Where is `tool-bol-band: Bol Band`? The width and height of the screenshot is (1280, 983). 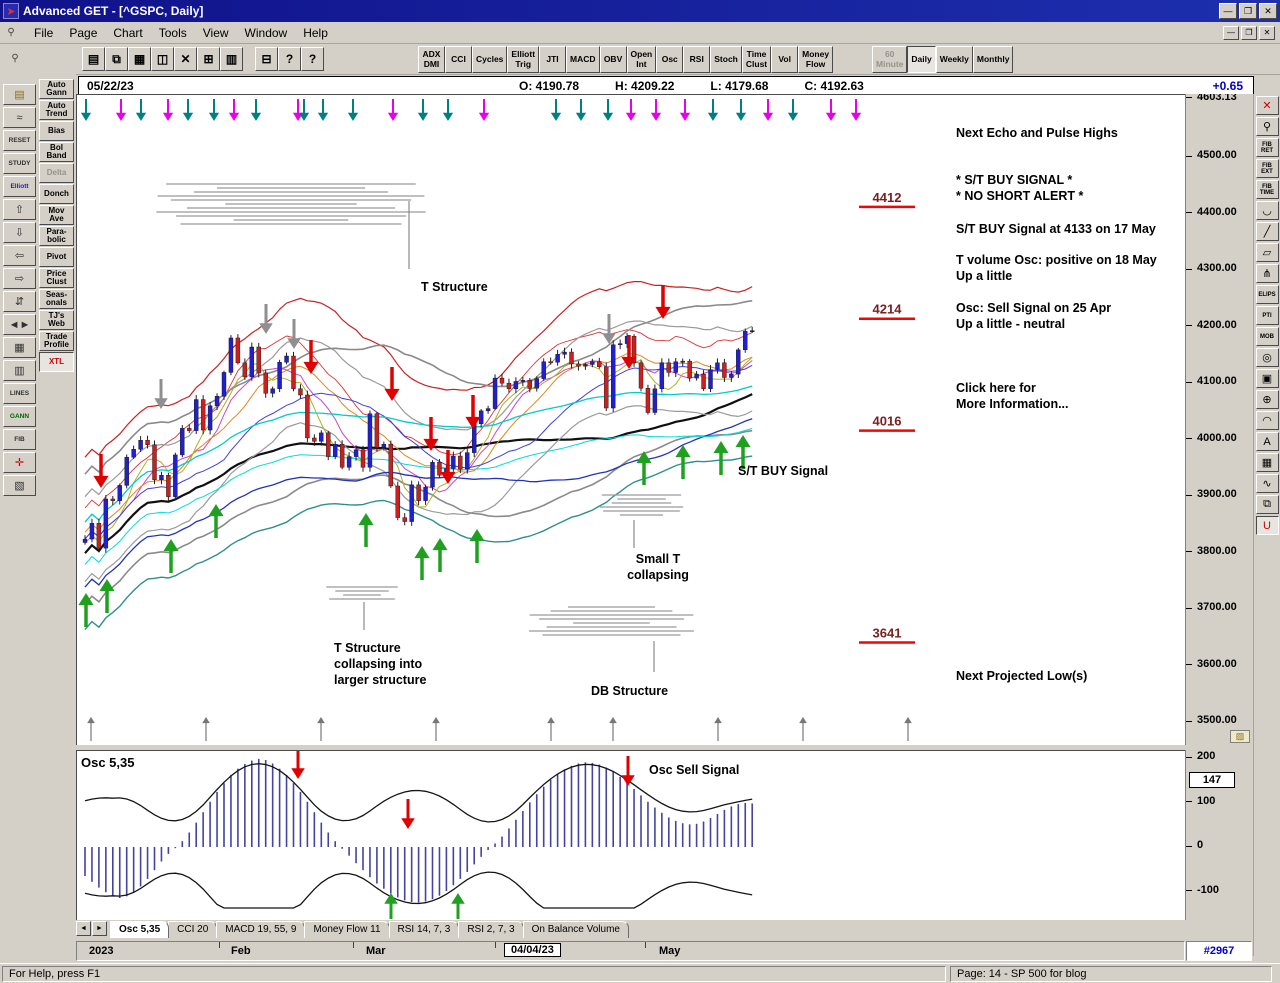 tool-bol-band: Bol Band is located at coordinates (56, 152).